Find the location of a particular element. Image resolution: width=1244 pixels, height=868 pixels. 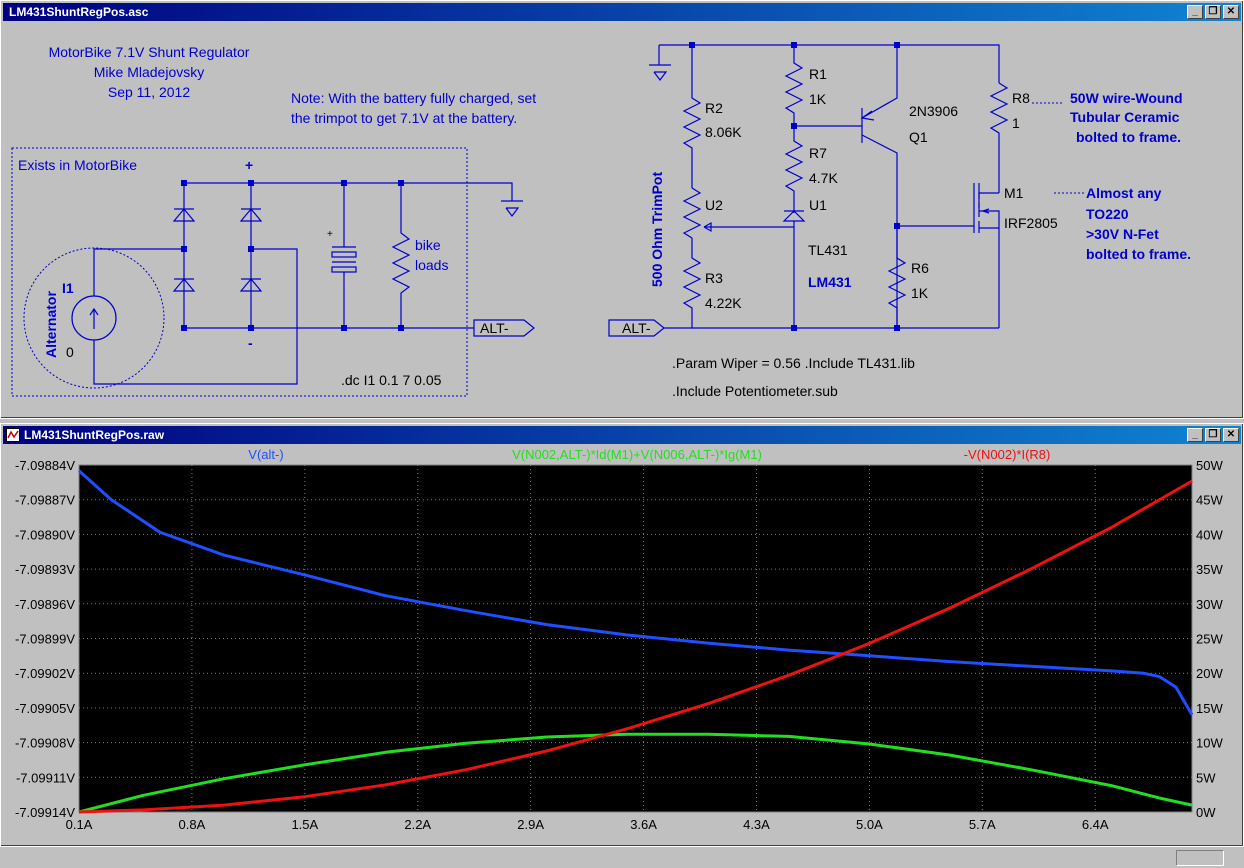

minus-label: - is located at coordinates (250, 343).